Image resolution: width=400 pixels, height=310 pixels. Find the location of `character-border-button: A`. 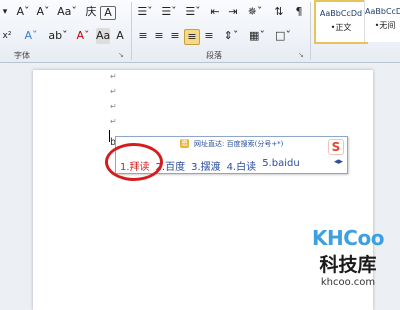

character-border-button: A is located at coordinates (108, 13).